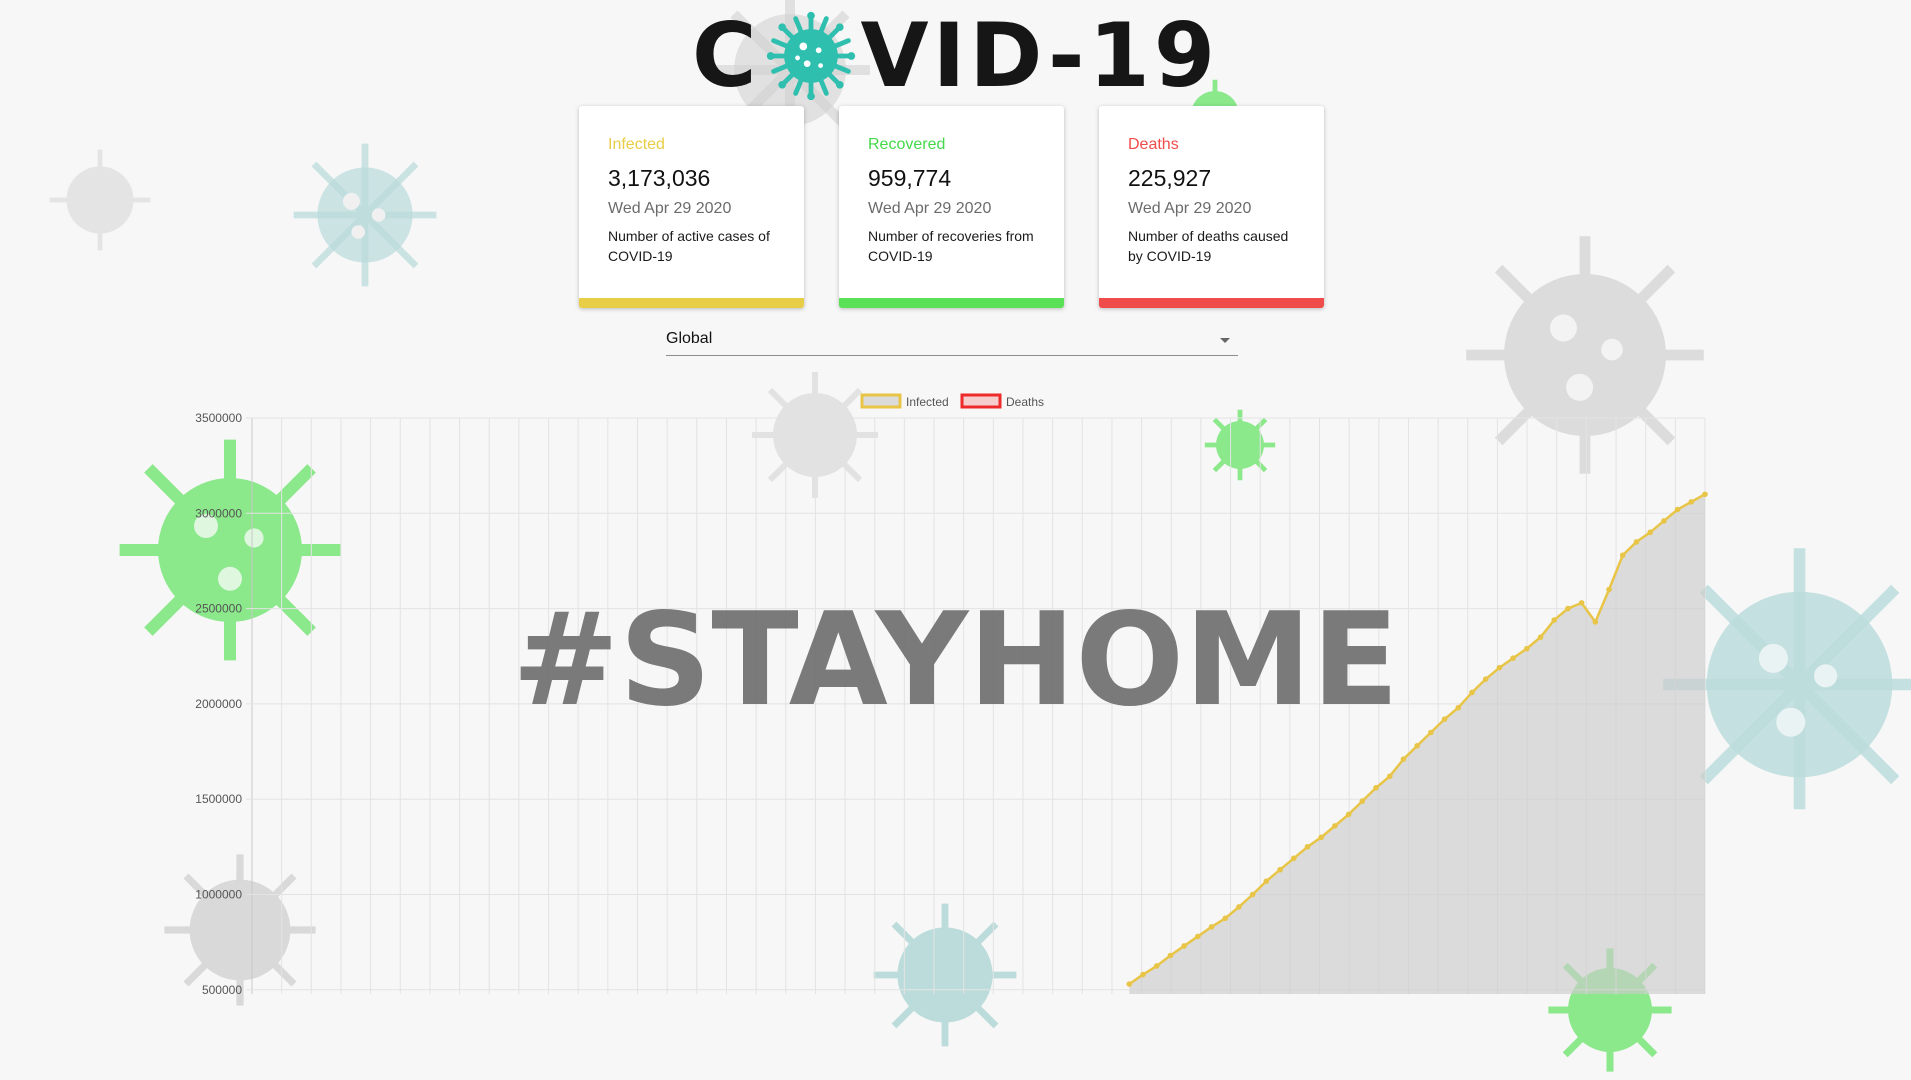  Describe the element at coordinates (218, 895) in the screenshot. I see `y-tick-label: 1000000` at that location.